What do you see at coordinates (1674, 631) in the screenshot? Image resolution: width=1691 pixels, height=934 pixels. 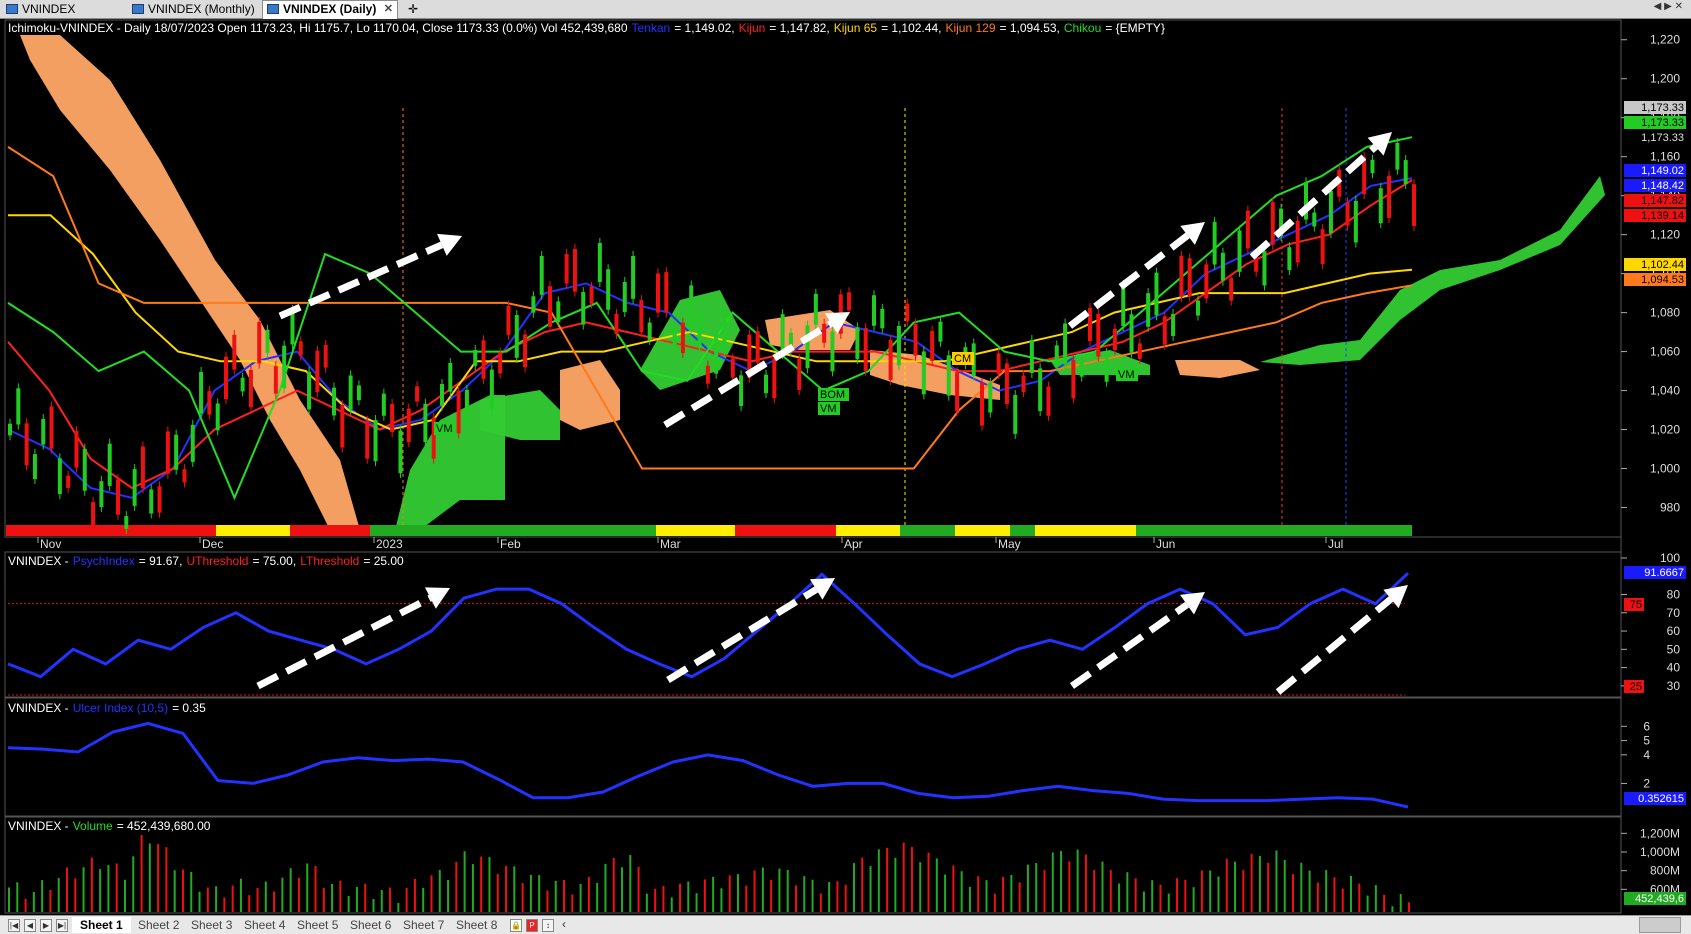 I see `y-tick-label: 60` at bounding box center [1674, 631].